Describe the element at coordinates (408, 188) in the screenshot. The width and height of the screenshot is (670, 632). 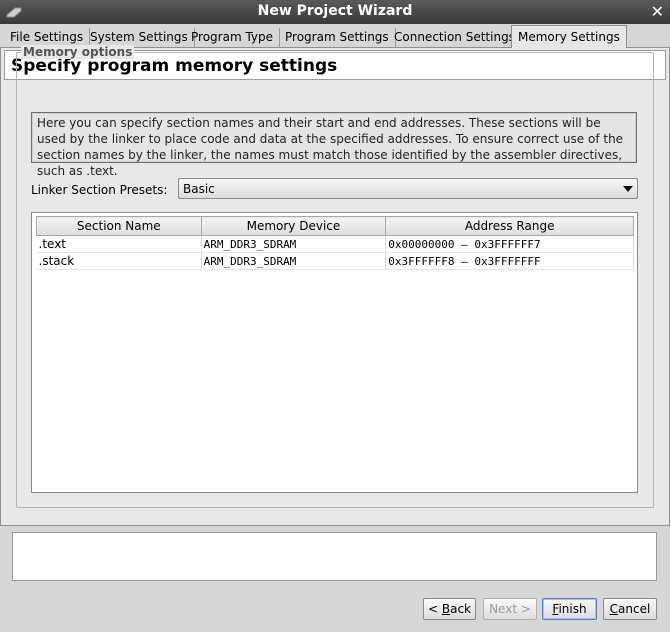
I see `linker-presets-select: Basic` at that location.